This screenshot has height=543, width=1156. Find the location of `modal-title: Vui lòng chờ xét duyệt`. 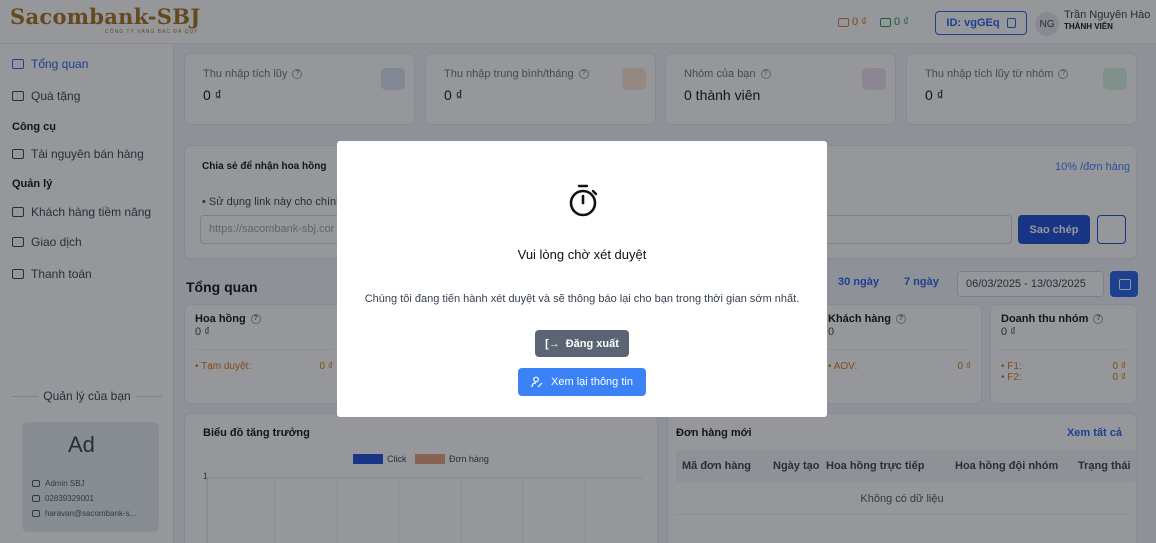

modal-title: Vui lòng chờ xét duyệt is located at coordinates (582, 254).